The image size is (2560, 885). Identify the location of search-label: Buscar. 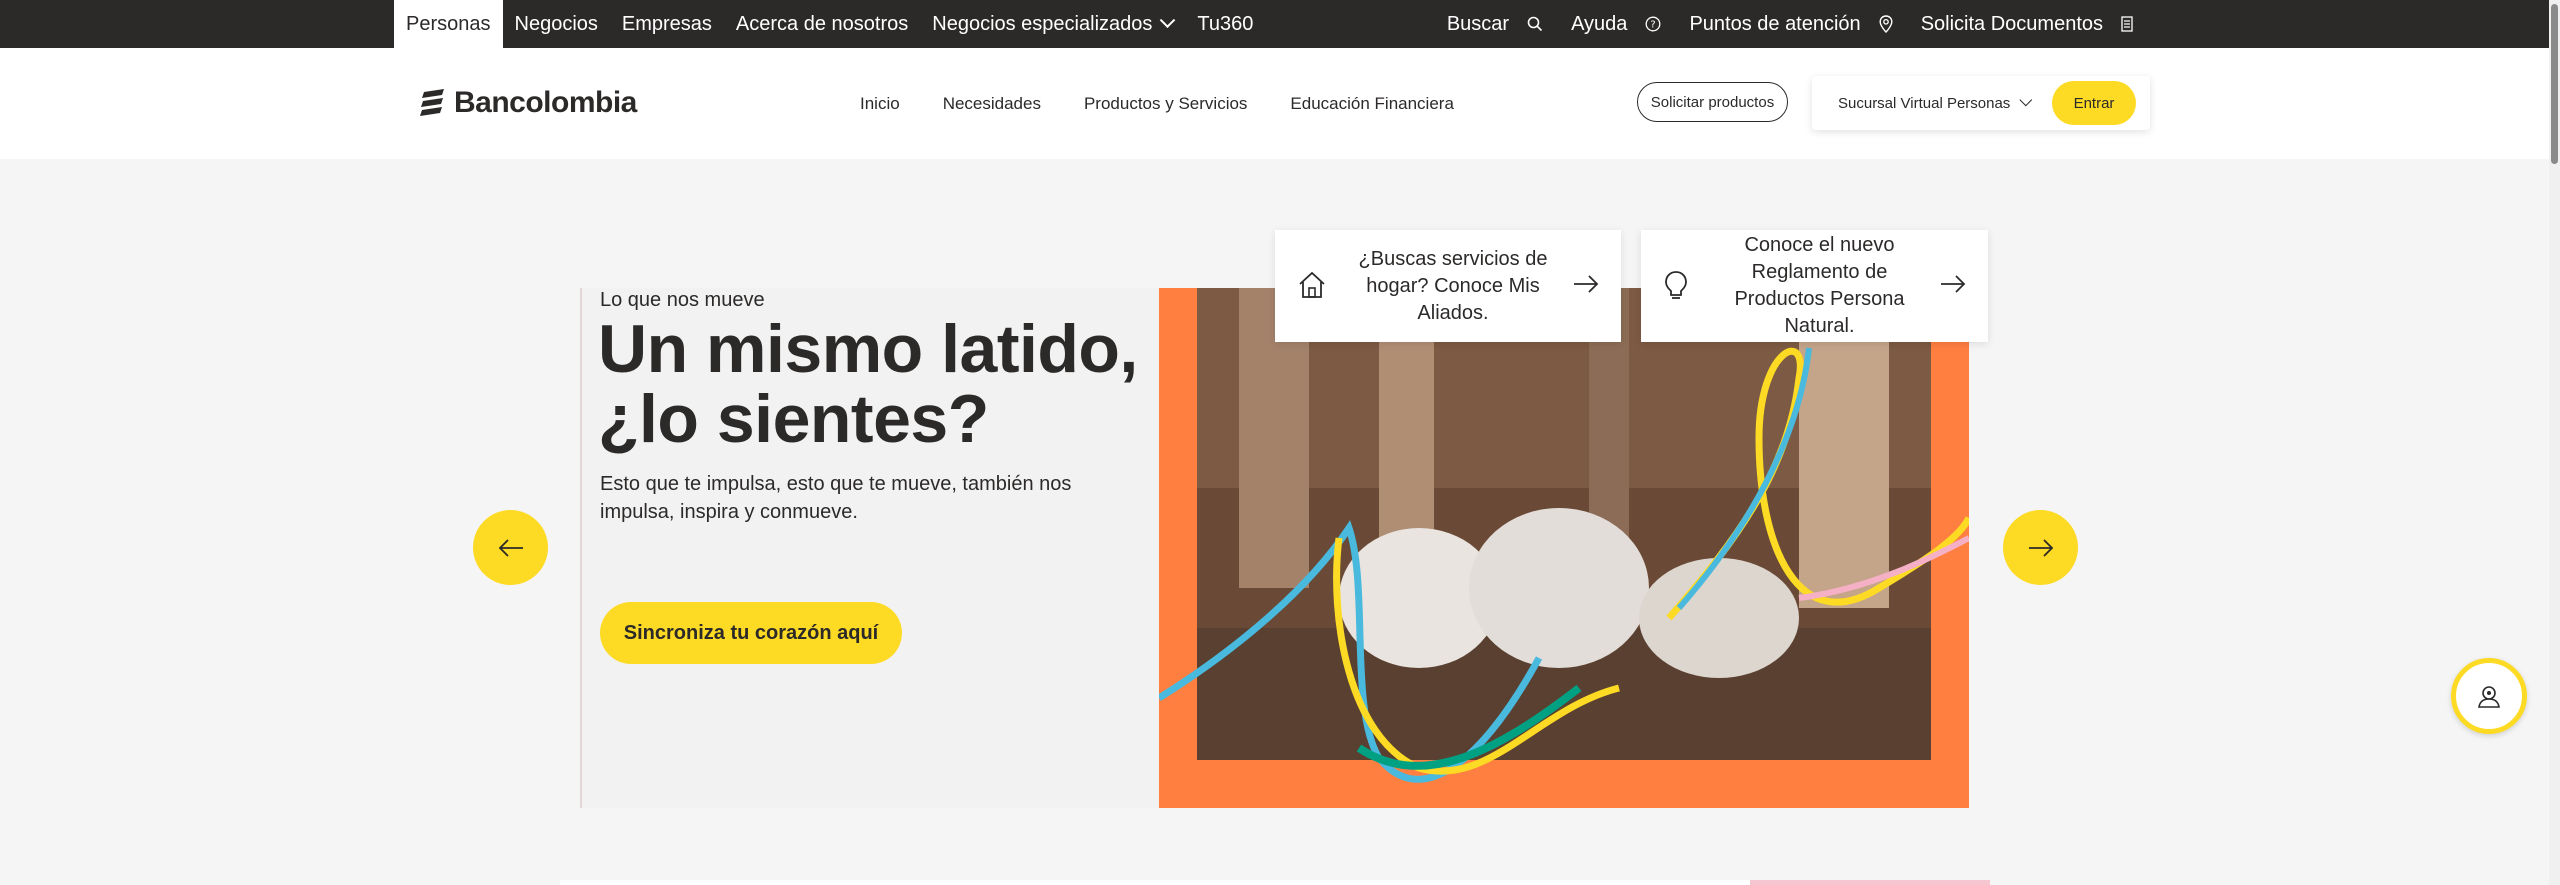
(1478, 23).